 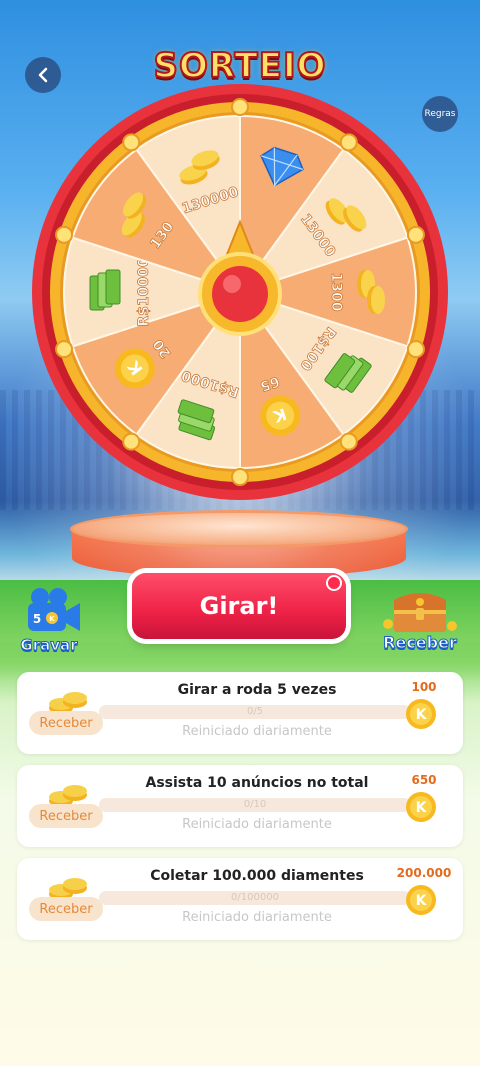 I want to click on wheel-pedestal, so click(x=239, y=545).